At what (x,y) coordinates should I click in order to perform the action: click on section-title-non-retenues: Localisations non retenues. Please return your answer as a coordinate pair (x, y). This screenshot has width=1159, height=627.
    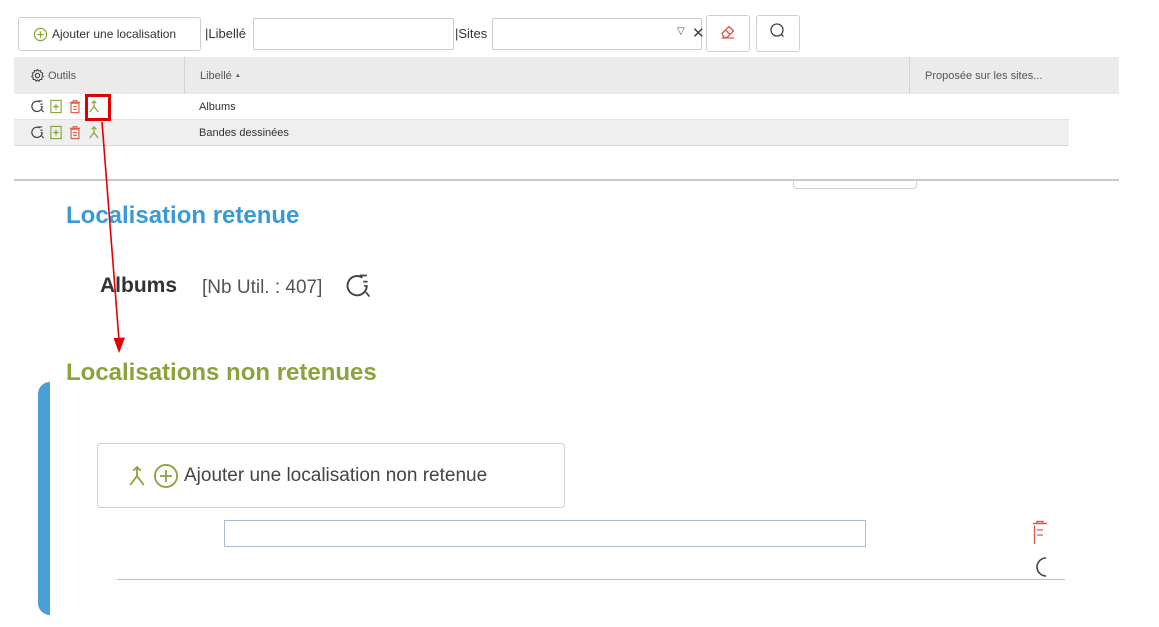
    Looking at the image, I should click on (221, 372).